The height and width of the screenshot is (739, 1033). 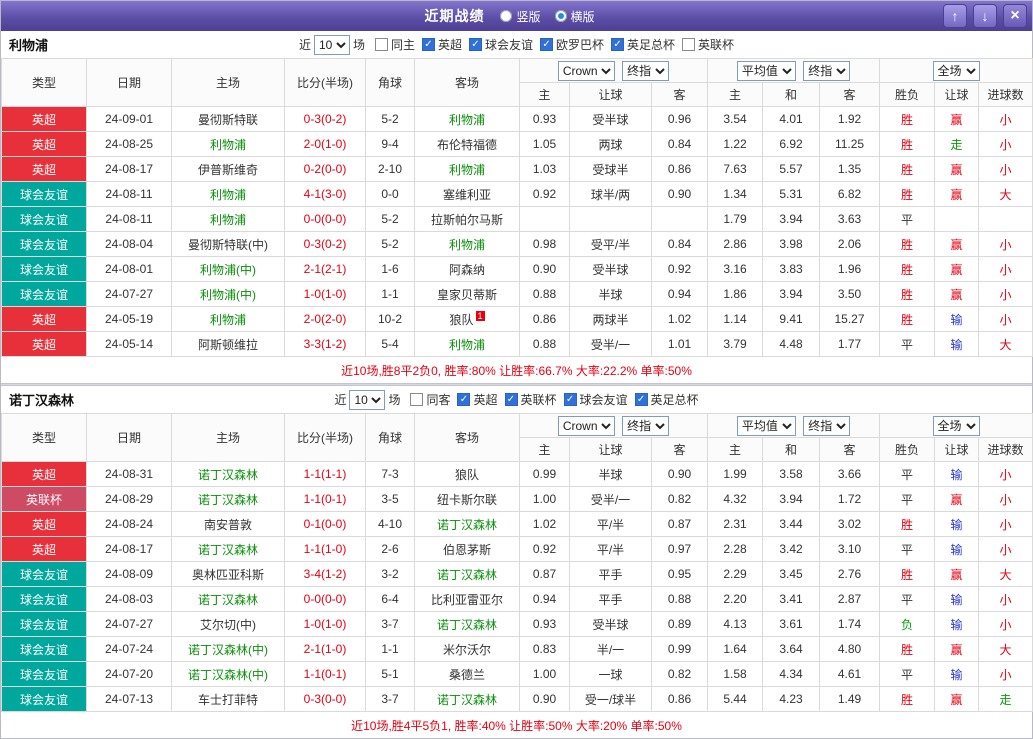 What do you see at coordinates (430, 399) in the screenshot?
I see `filter-checkbox-同客: 同客` at bounding box center [430, 399].